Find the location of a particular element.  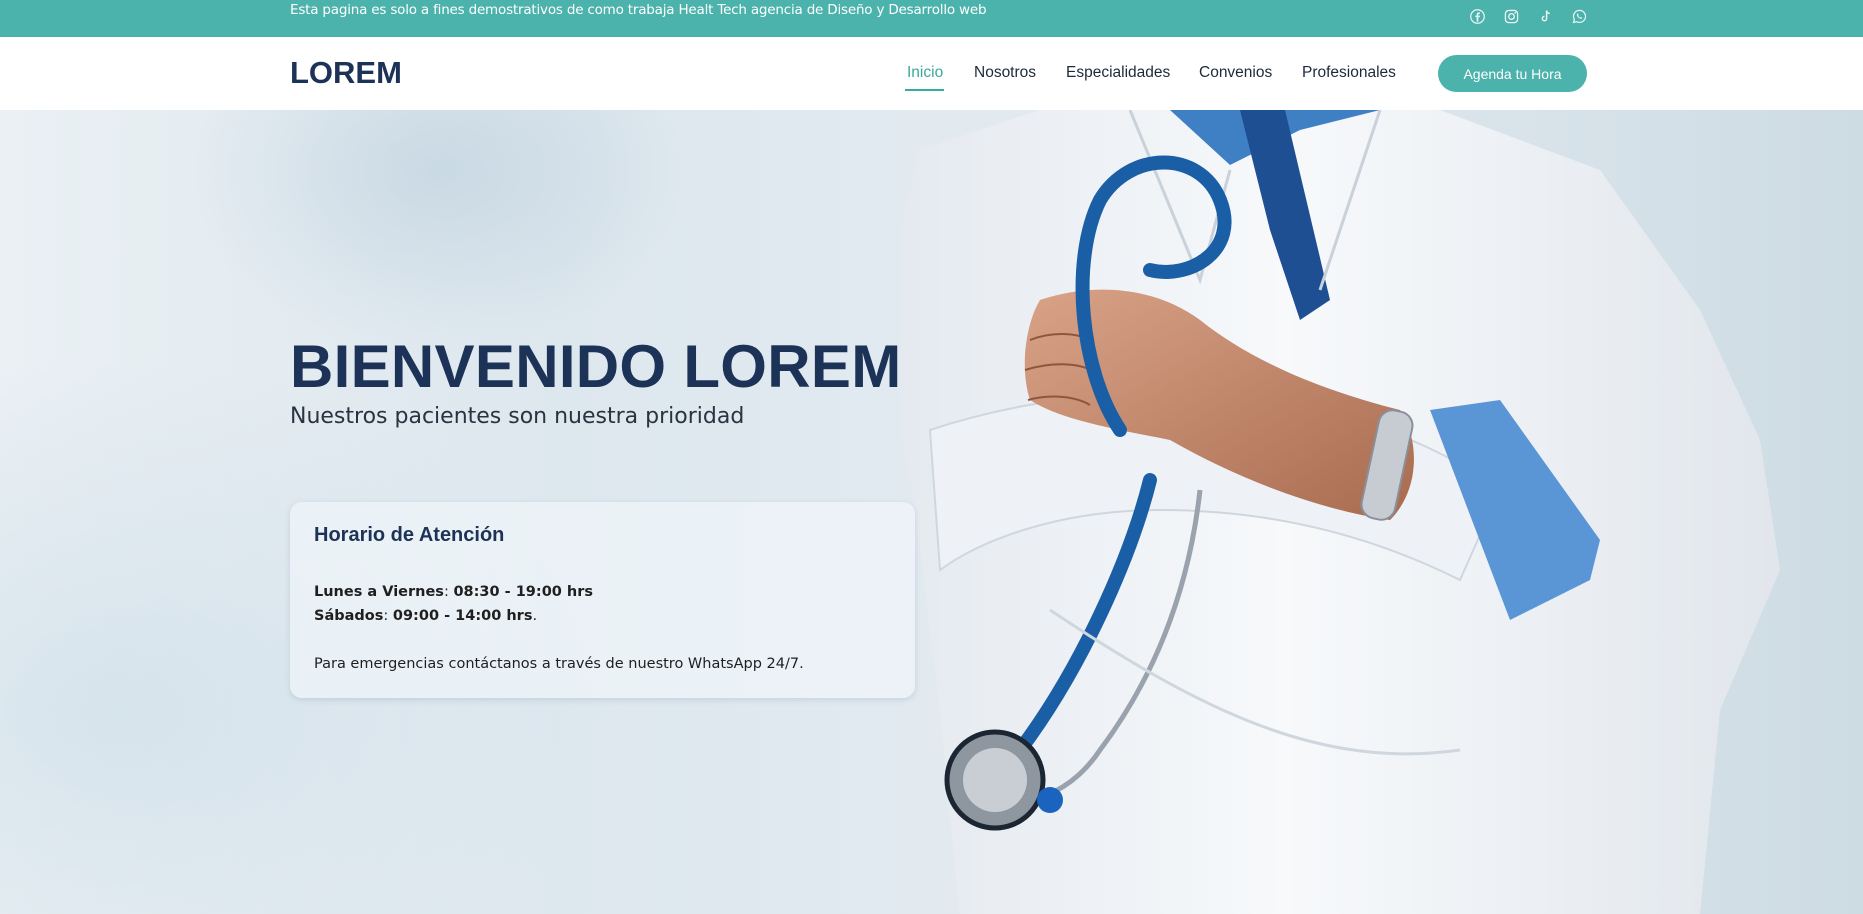

book-appointment-button: Agenda tu Hora is located at coordinates (1512, 73).